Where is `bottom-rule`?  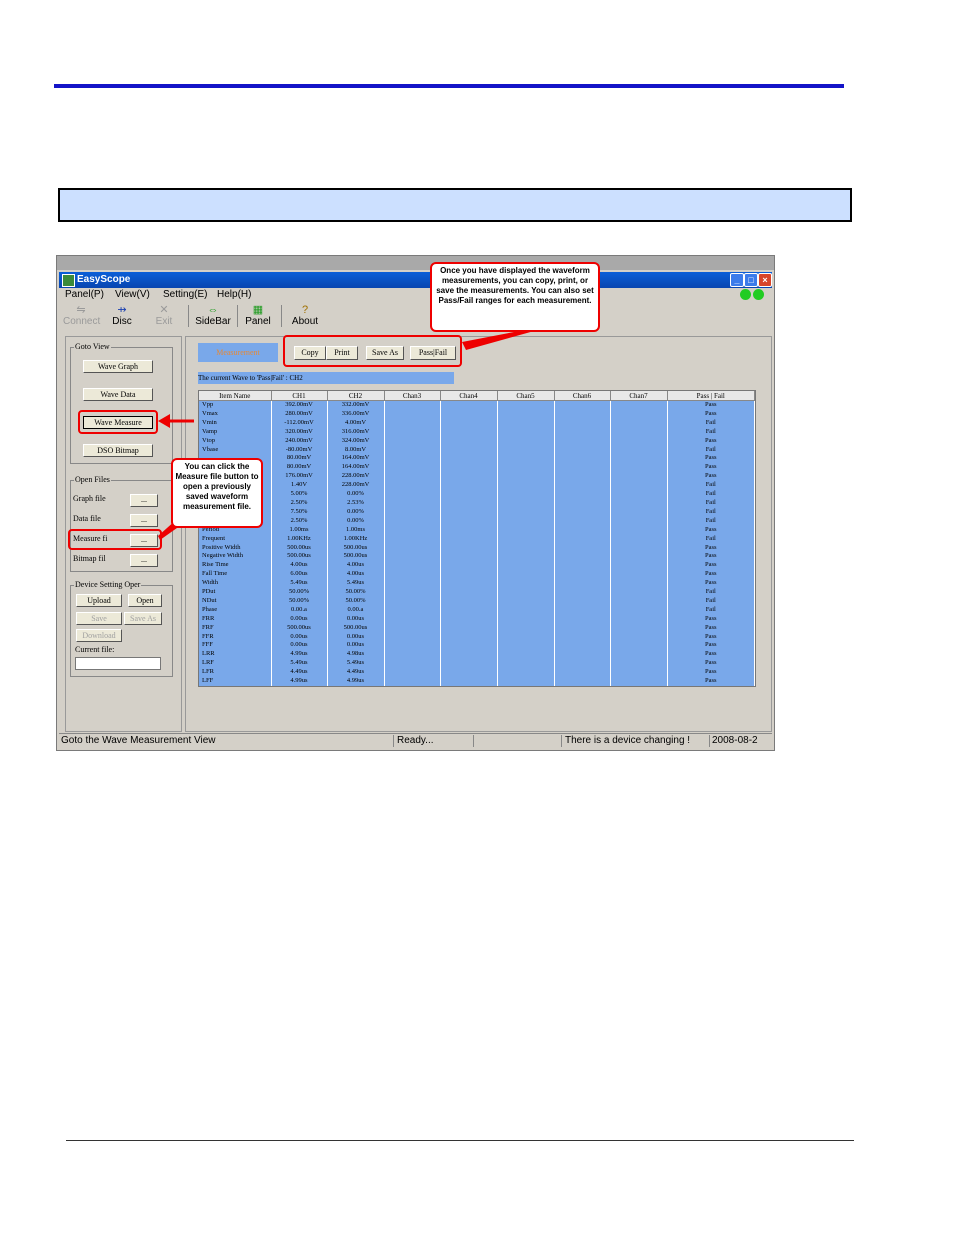 bottom-rule is located at coordinates (460, 1140).